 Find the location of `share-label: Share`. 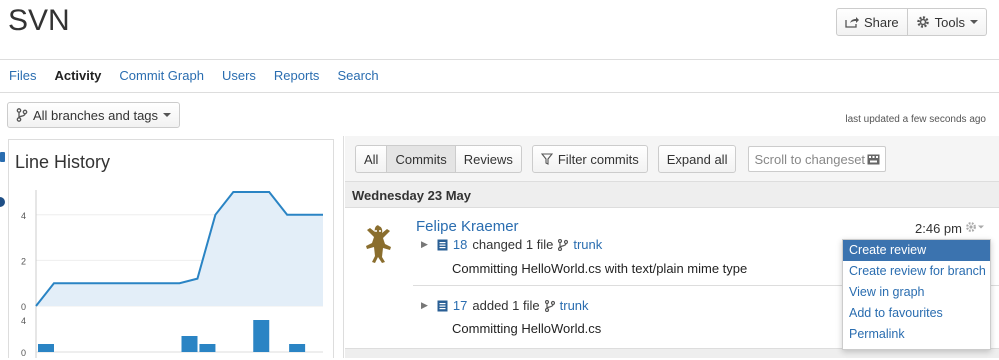

share-label: Share is located at coordinates (881, 22).